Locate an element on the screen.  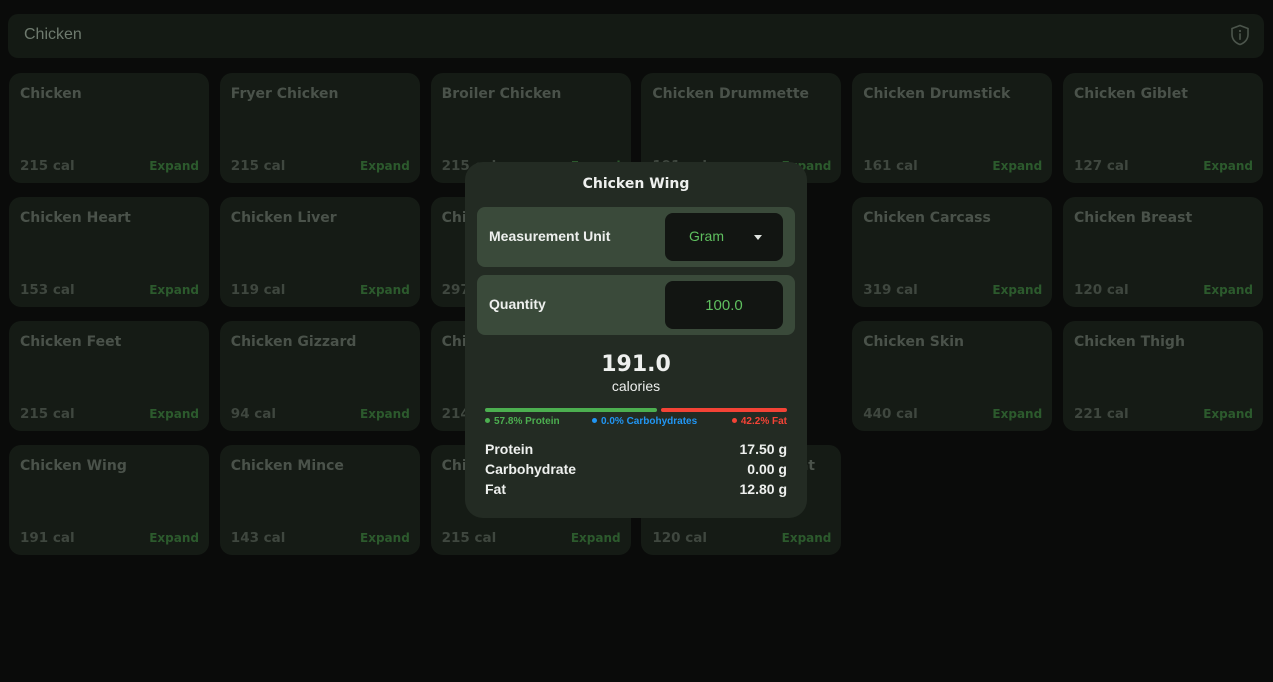
food-card: Chicken Skin 440 cal Expand is located at coordinates (952, 376).